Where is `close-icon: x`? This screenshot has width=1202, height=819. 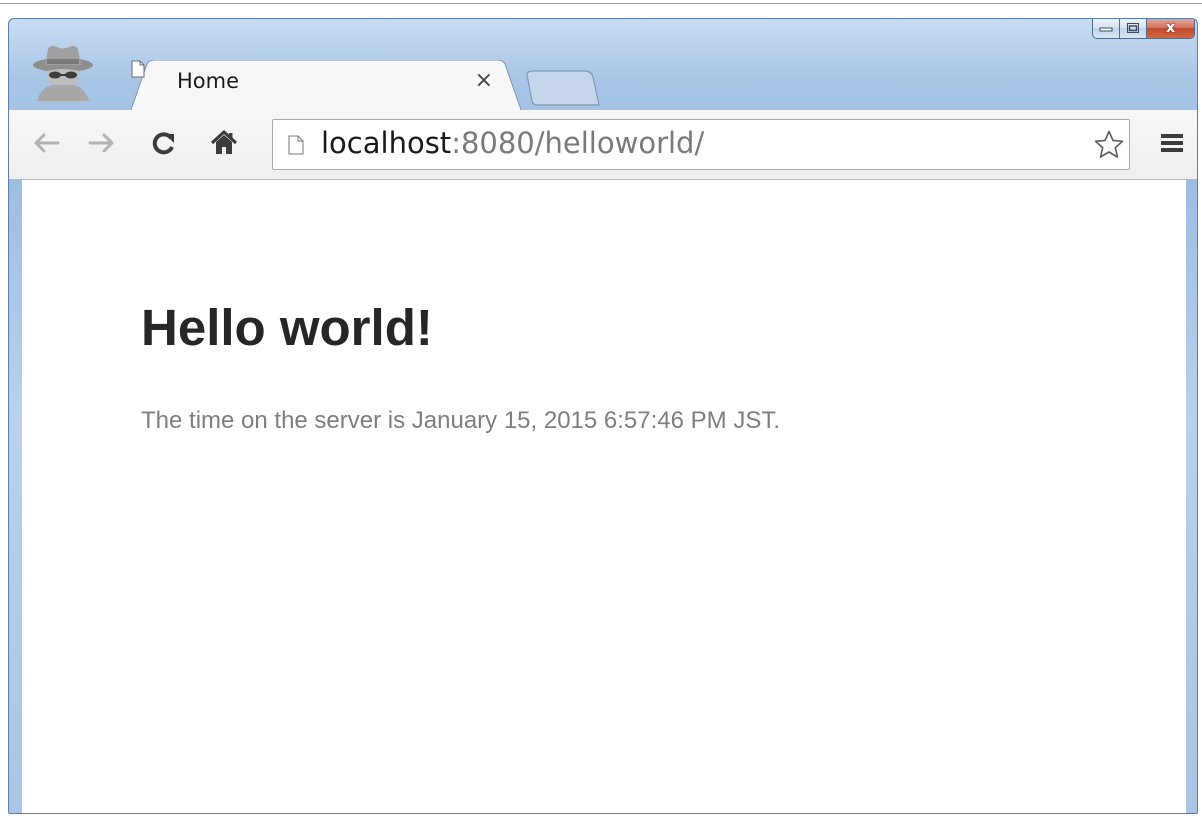 close-icon: x is located at coordinates (1170, 28).